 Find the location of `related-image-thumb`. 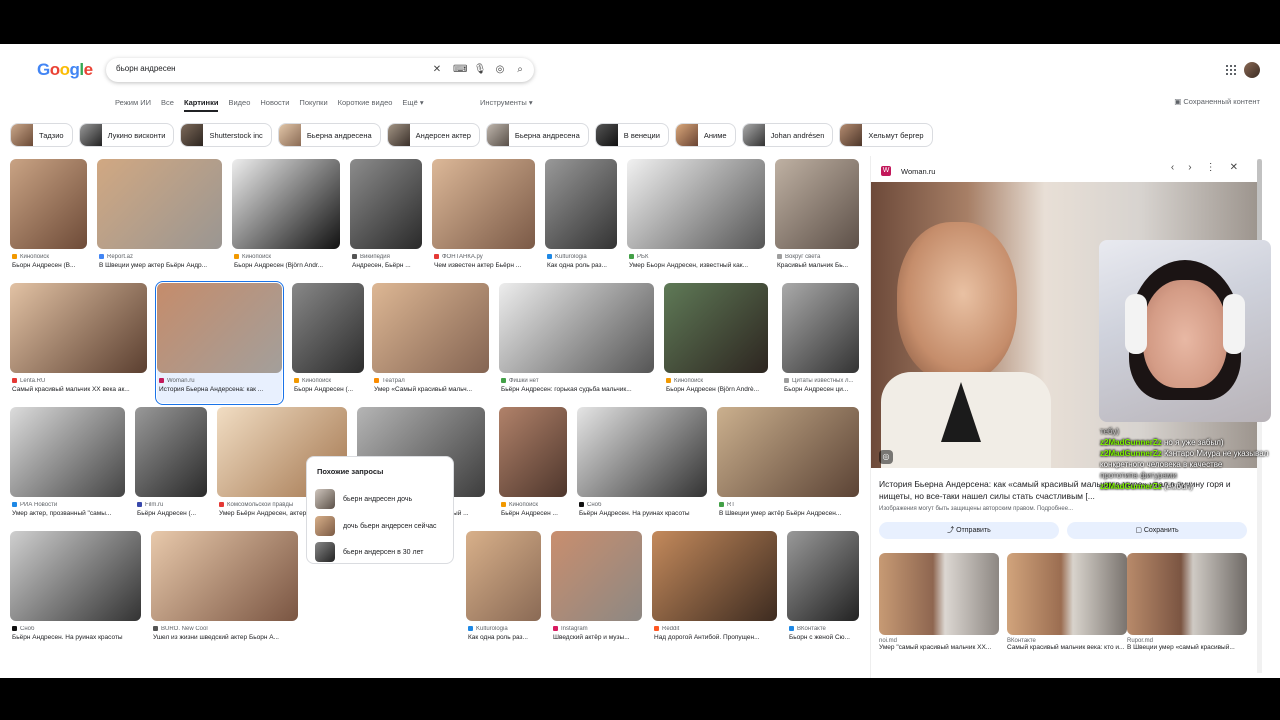

related-image-thumb is located at coordinates (939, 594).